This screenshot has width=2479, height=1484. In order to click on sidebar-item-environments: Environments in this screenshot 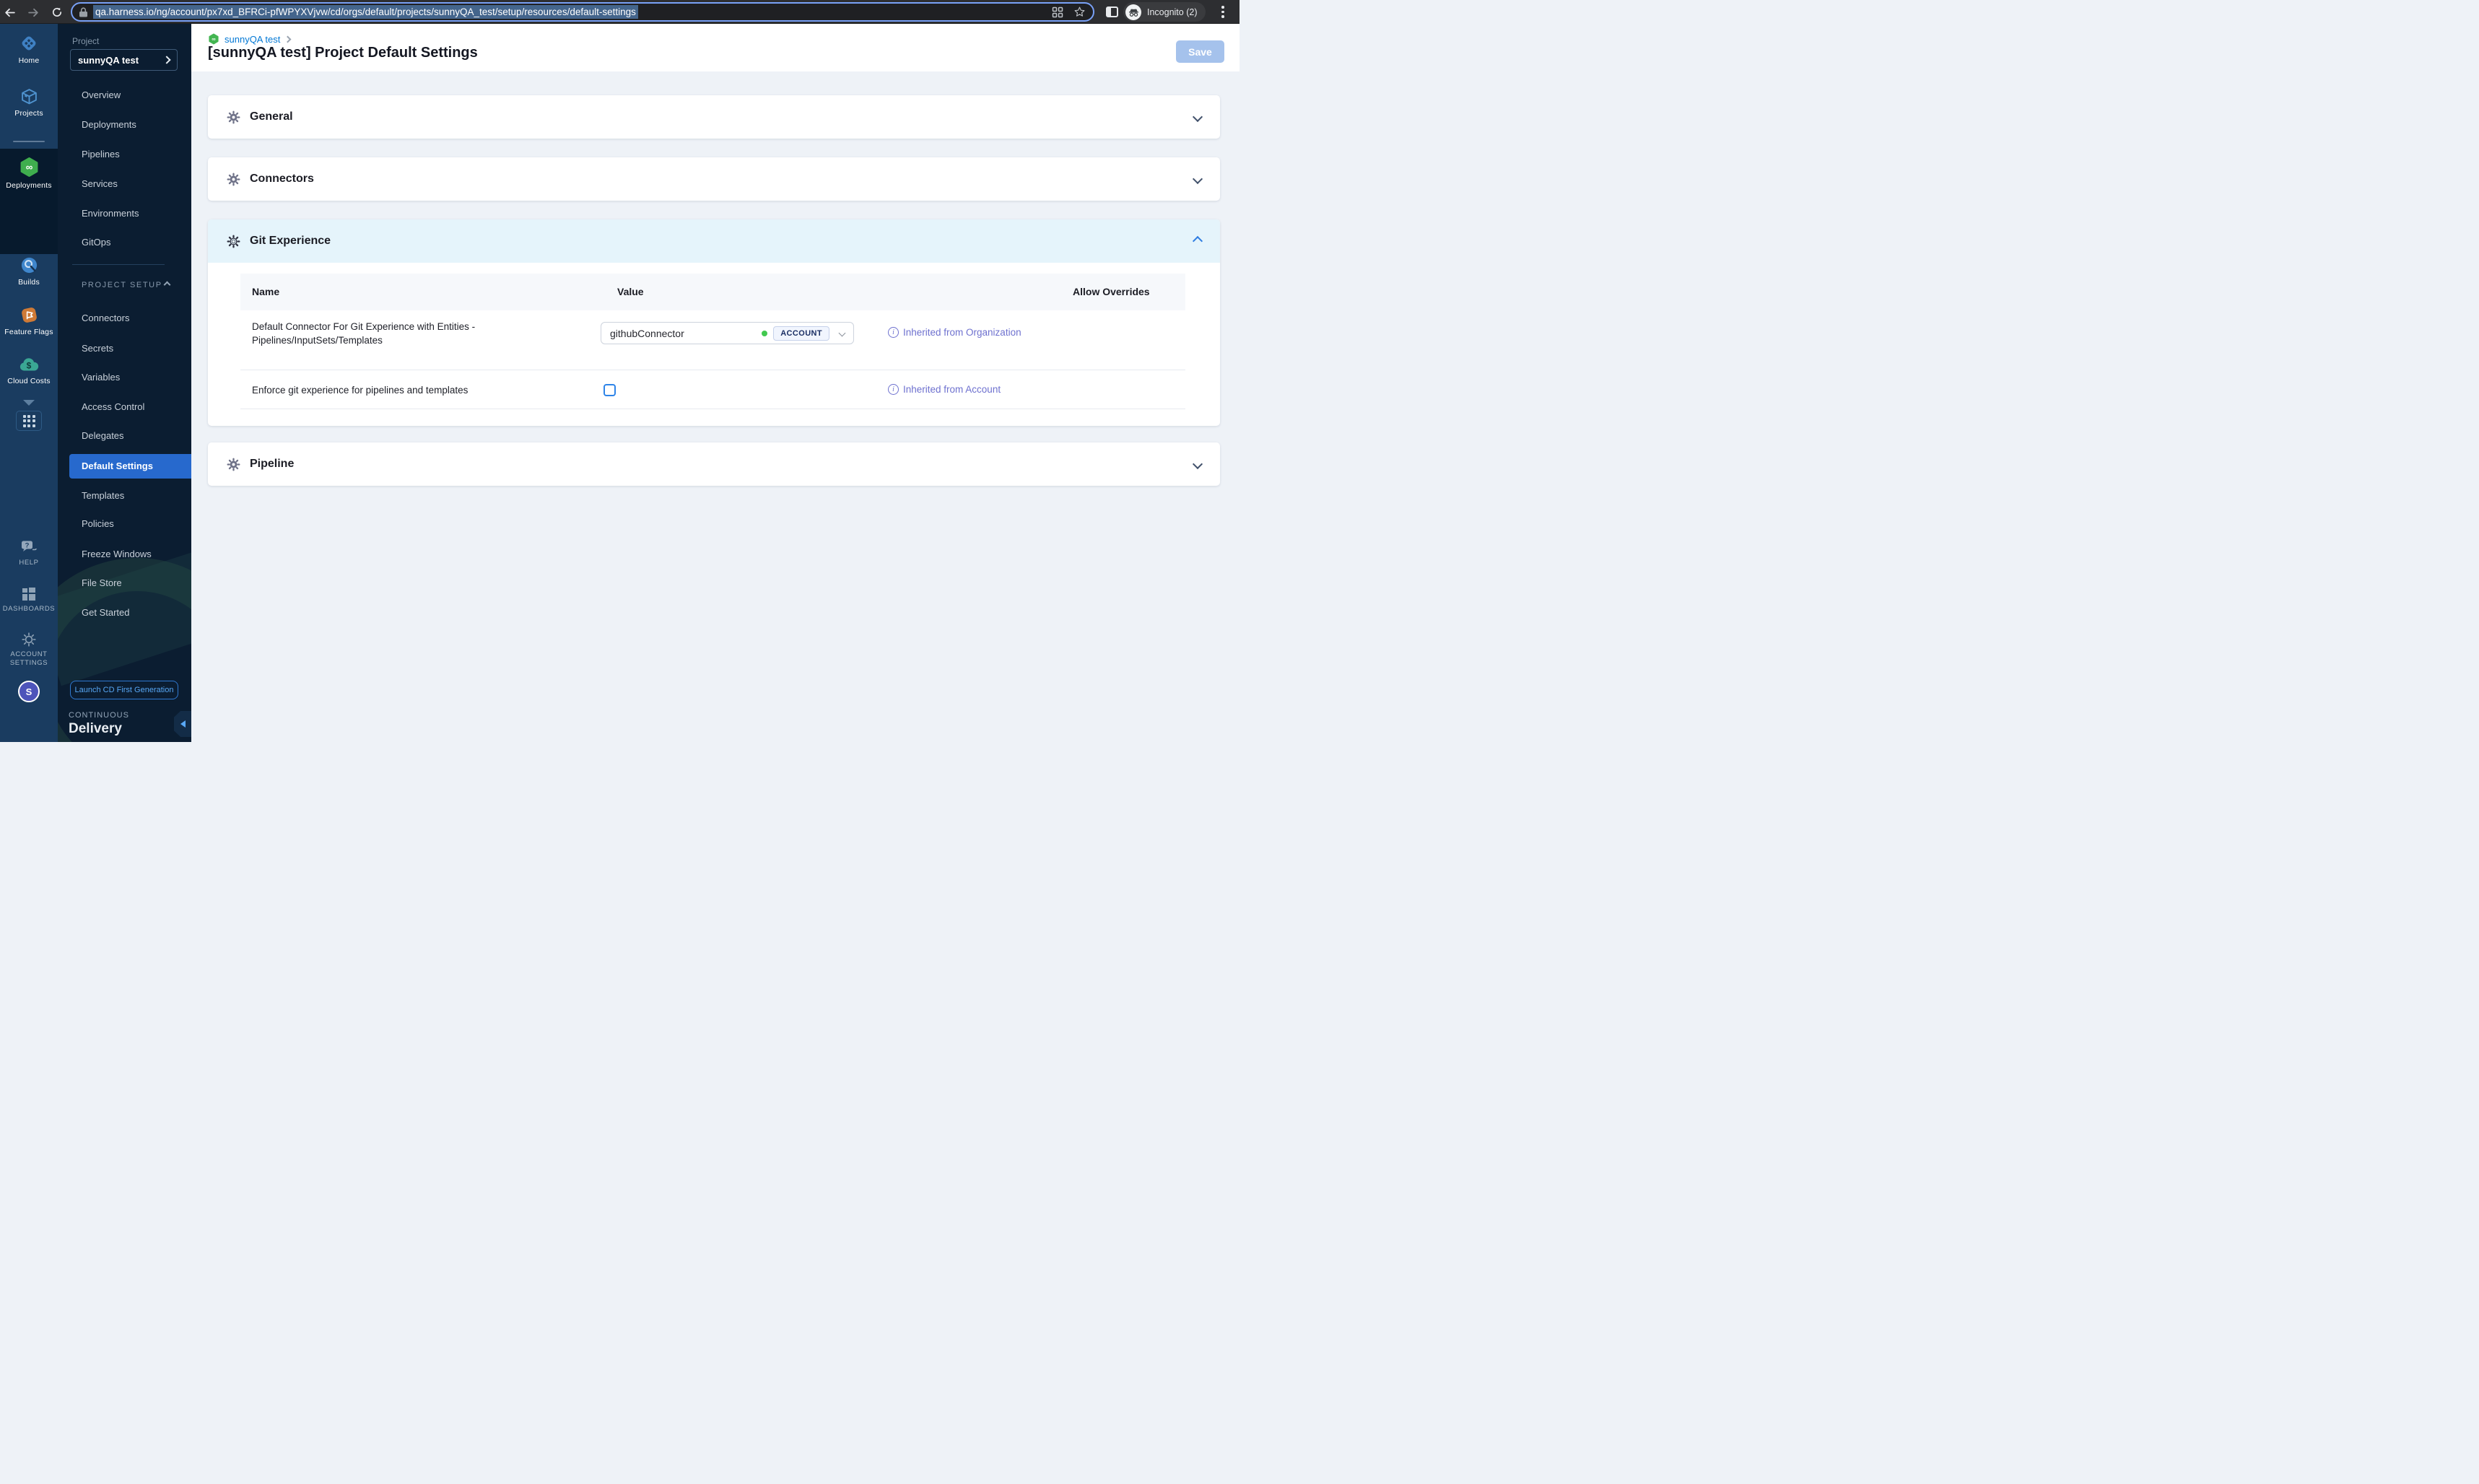, I will do `click(125, 214)`.